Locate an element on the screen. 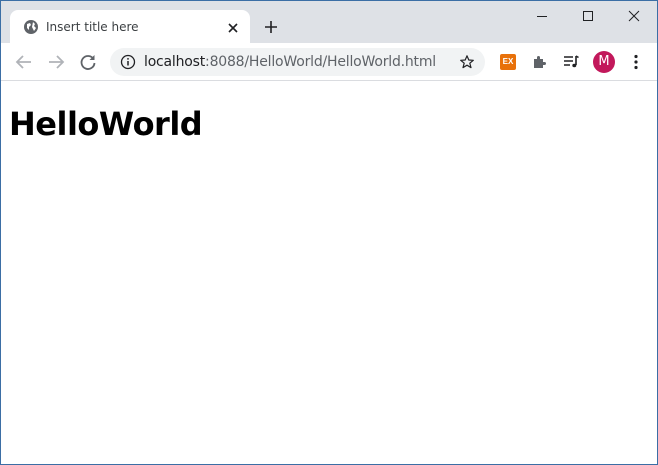  new-tab-icon is located at coordinates (271, 27).